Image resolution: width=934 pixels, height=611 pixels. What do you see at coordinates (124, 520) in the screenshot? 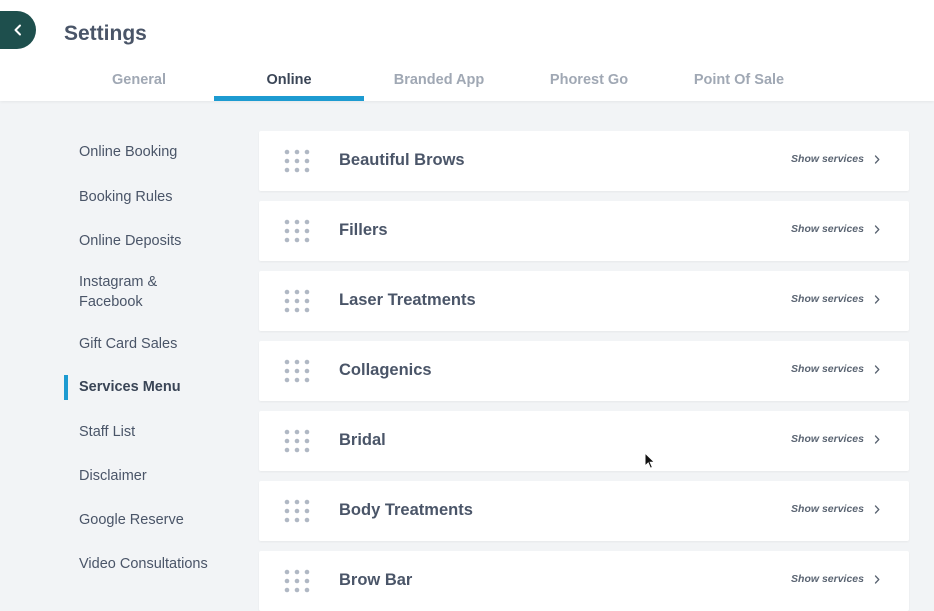
I see `sidebar-item-google-reserve: Google Reserve` at bounding box center [124, 520].